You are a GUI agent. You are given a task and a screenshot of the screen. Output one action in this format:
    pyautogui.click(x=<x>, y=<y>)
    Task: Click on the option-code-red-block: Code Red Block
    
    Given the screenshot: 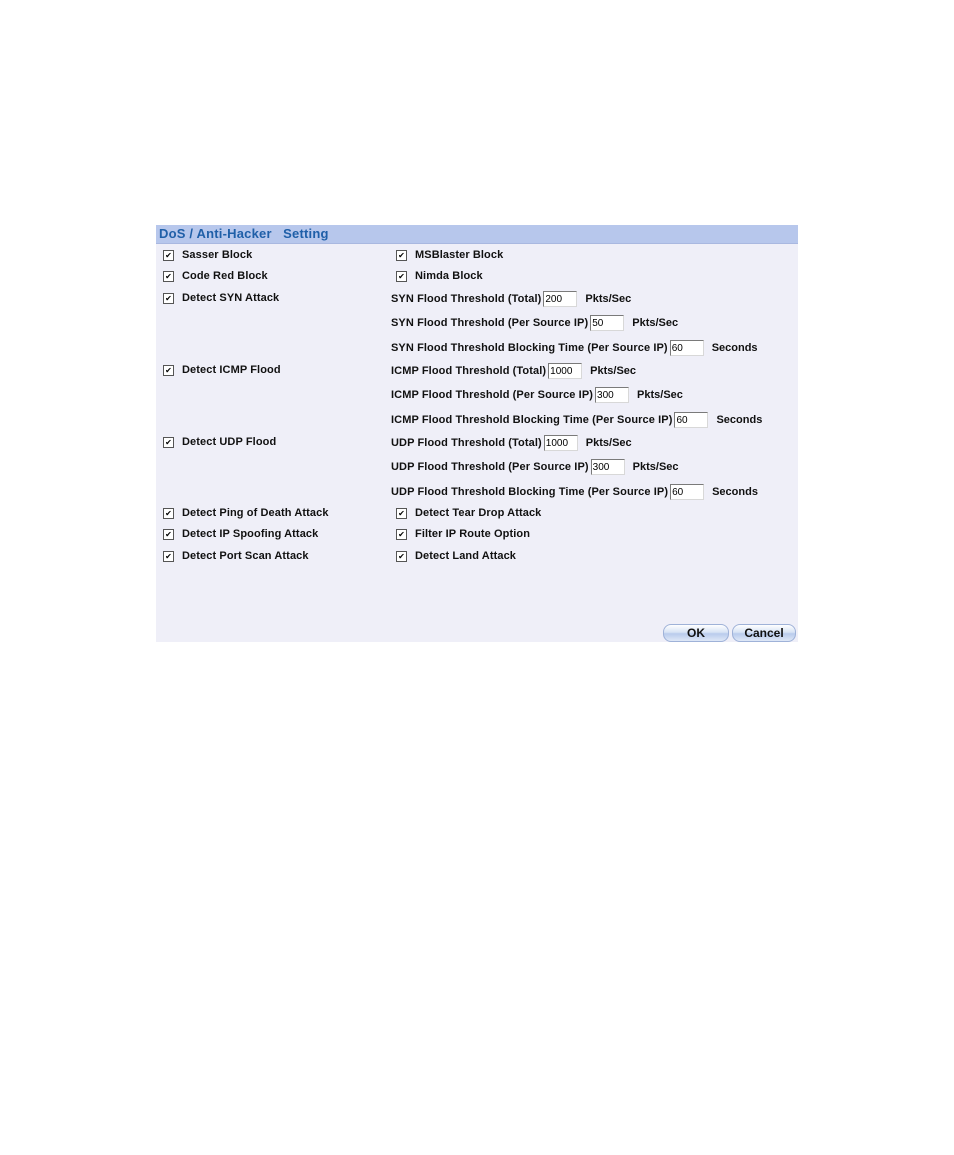 What is the action you would take?
    pyautogui.click(x=215, y=276)
    